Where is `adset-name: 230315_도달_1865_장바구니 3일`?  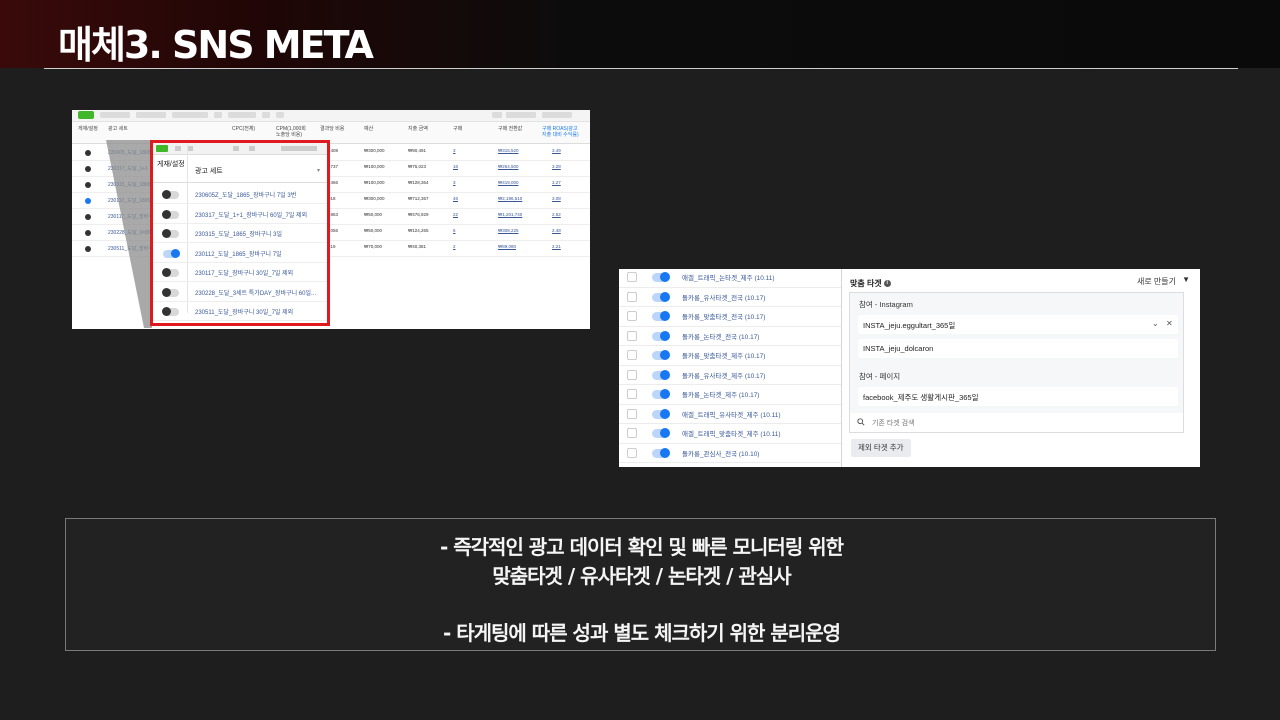
adset-name: 230315_도달_1865_장바구니 3일 is located at coordinates (238, 233).